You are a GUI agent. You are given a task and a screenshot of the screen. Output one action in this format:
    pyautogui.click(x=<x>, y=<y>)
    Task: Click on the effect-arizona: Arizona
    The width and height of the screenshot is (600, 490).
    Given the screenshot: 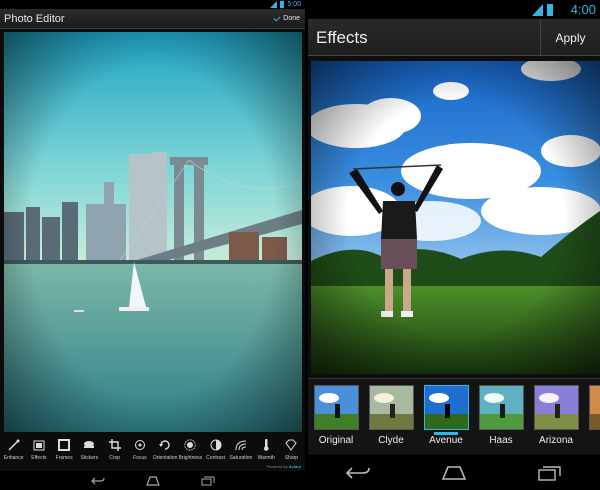 What is the action you would take?
    pyautogui.click(x=556, y=416)
    